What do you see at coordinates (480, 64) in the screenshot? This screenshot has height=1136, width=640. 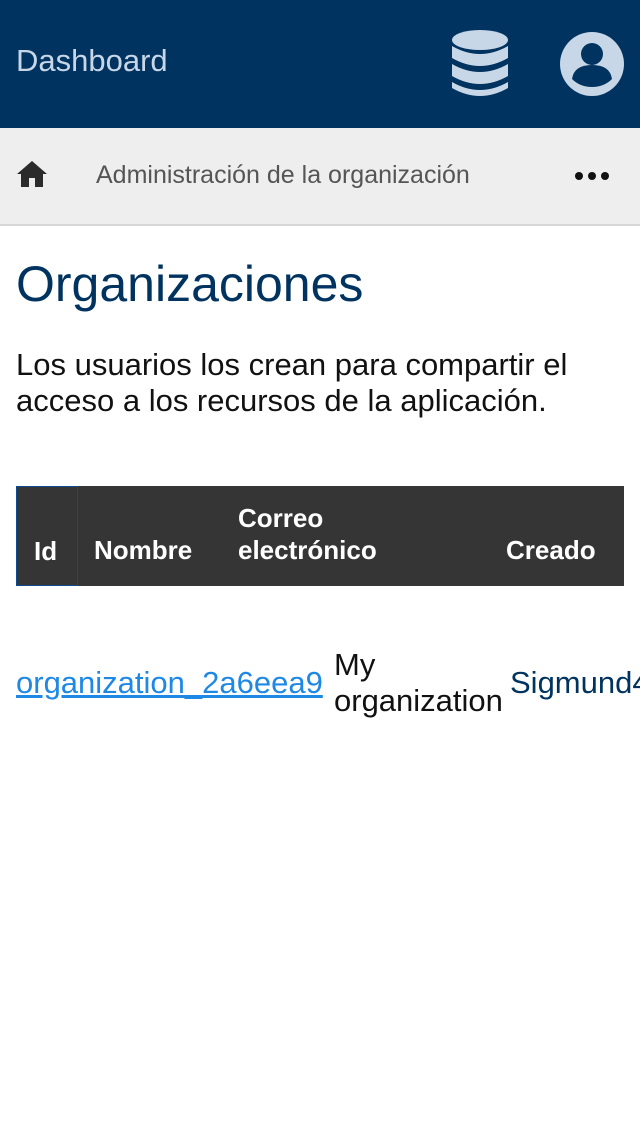 I see `database-icon` at bounding box center [480, 64].